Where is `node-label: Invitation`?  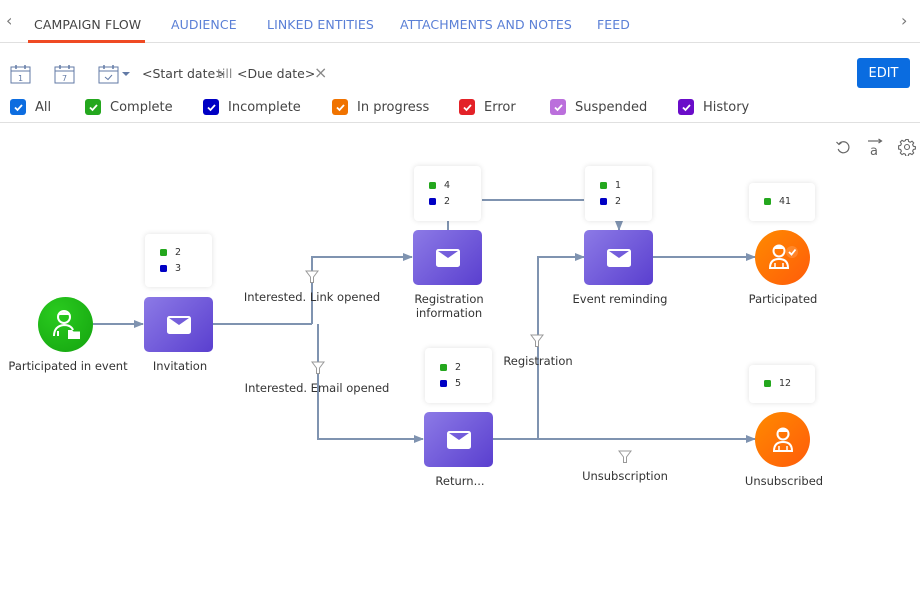
node-label: Invitation is located at coordinates (180, 366).